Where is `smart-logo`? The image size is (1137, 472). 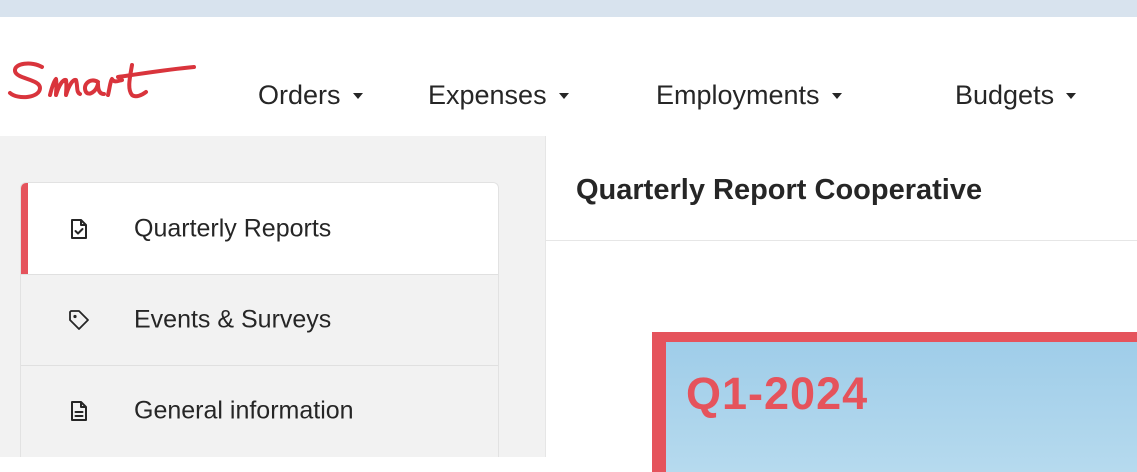
smart-logo is located at coordinates (101, 85).